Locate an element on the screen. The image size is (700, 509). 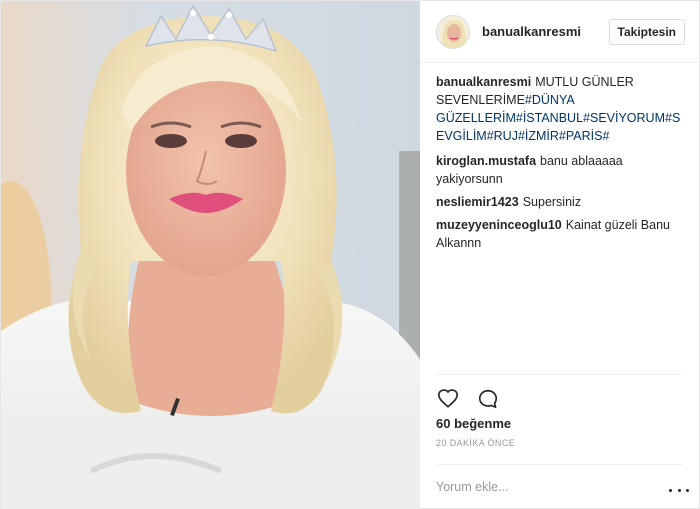
header-username: banualkanresmi is located at coordinates (545, 31).